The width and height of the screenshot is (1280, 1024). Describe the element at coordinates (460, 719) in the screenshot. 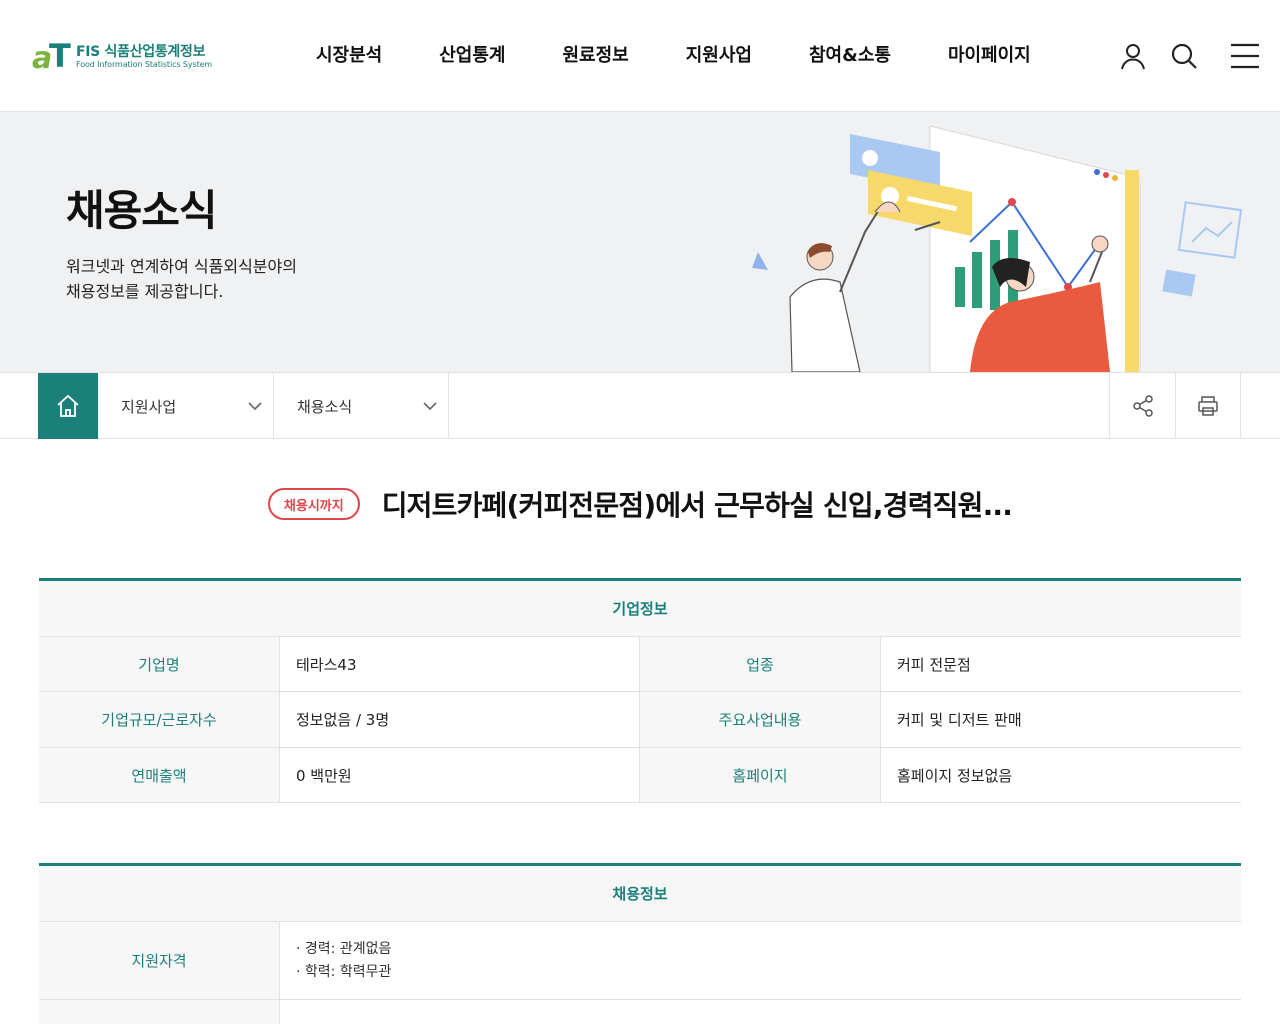

I see `table-cell: 정보없음 / 3명` at that location.